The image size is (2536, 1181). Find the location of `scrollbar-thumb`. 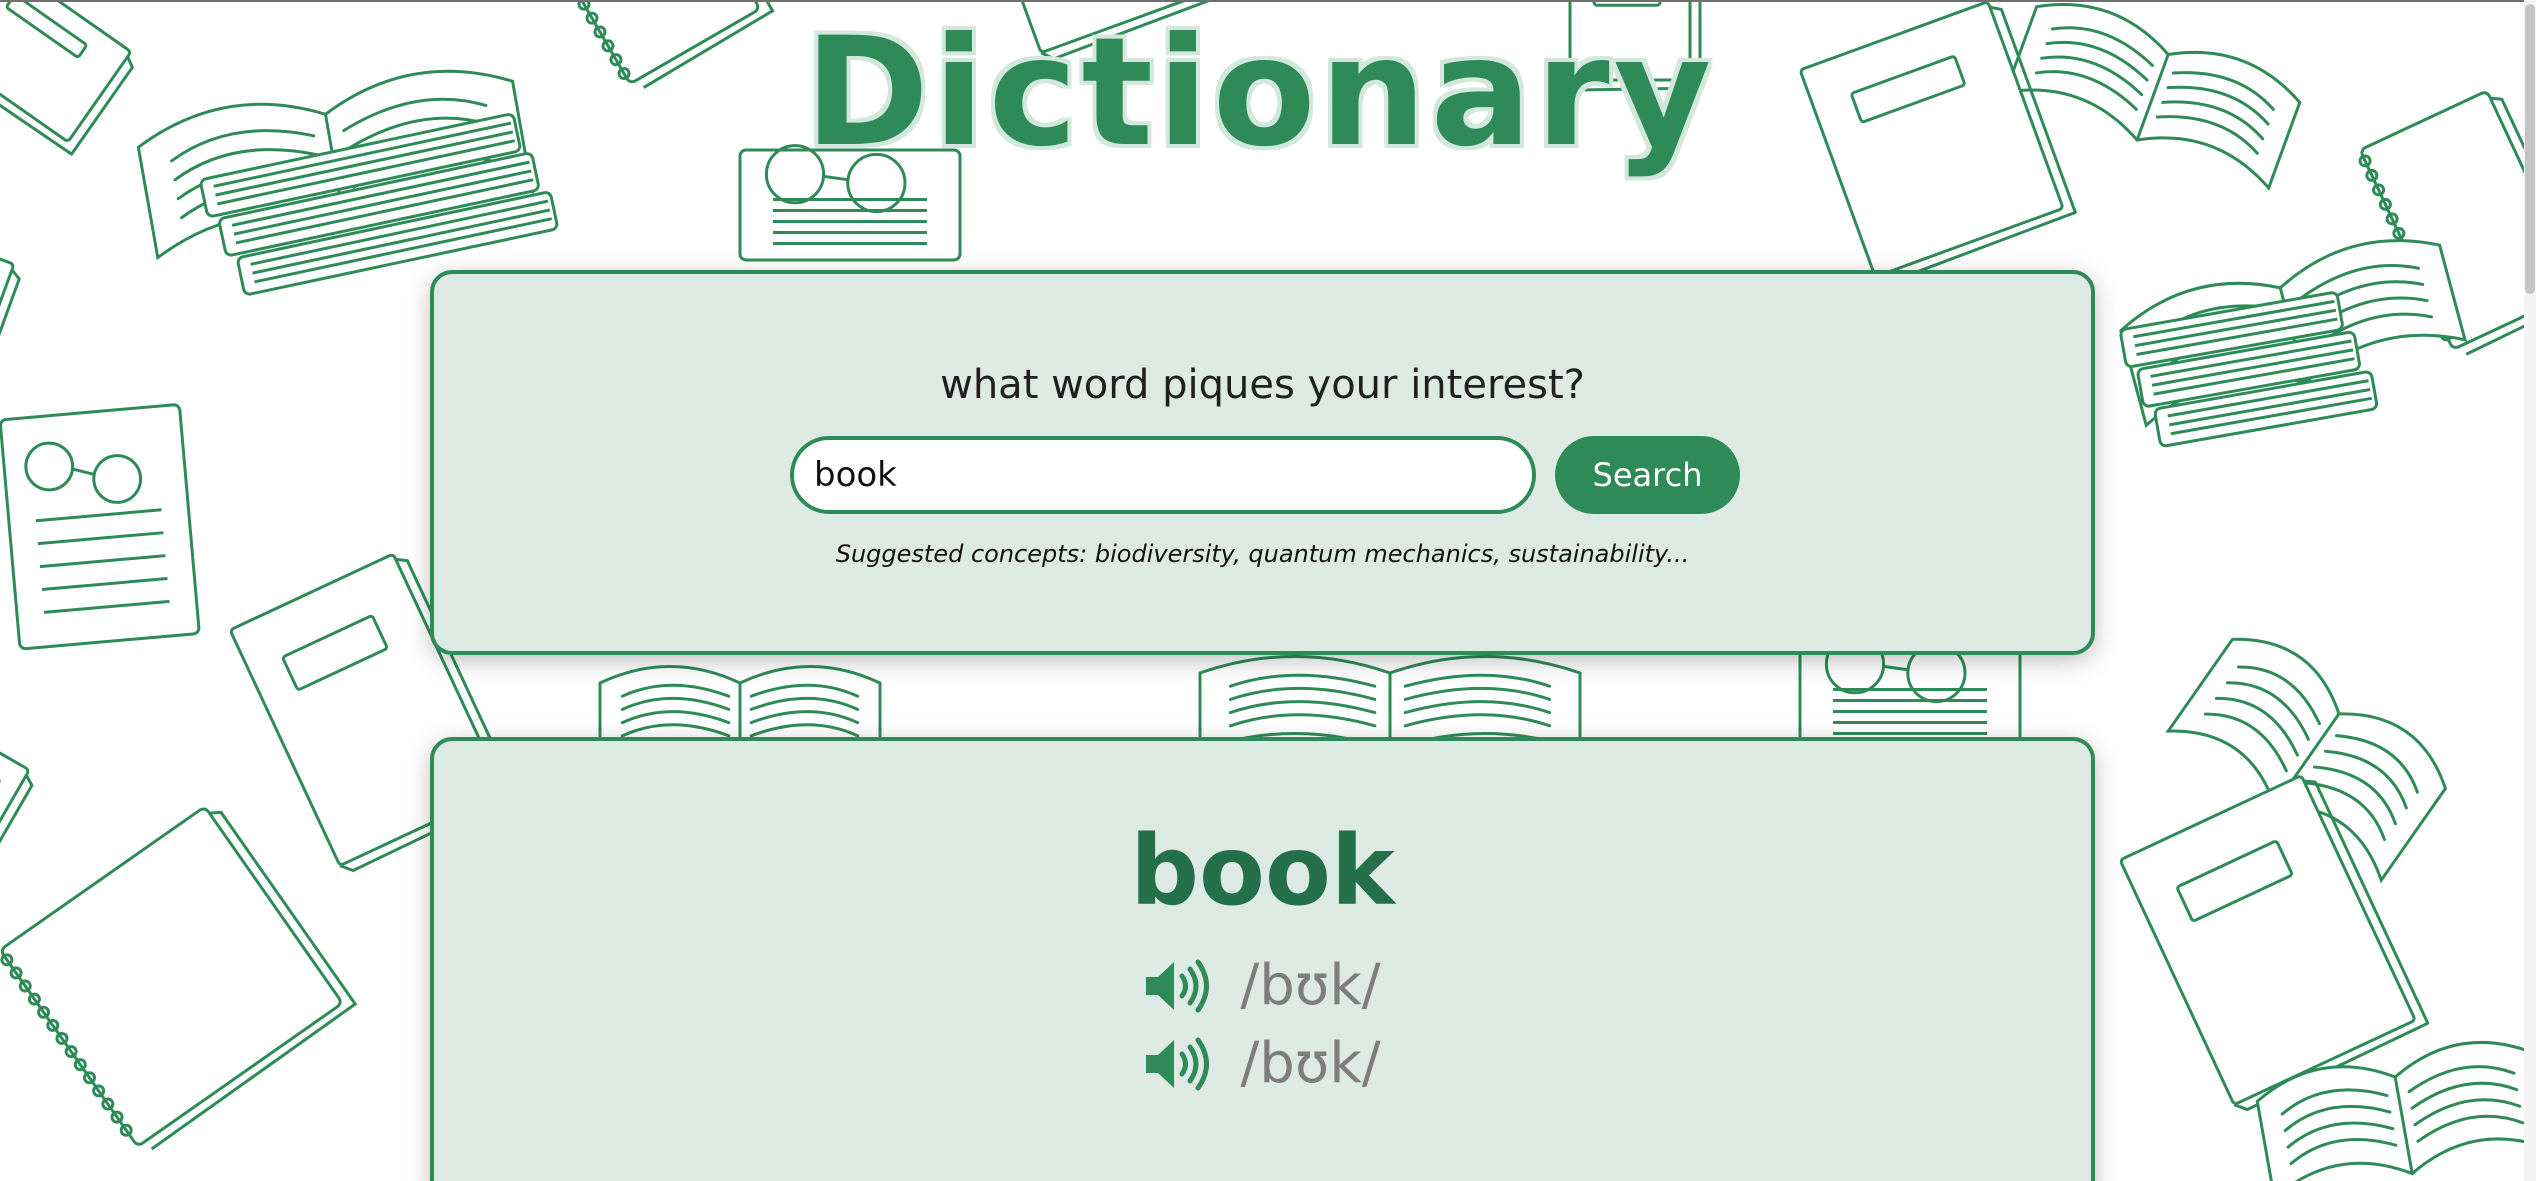

scrollbar-thumb is located at coordinates (2530, 149).